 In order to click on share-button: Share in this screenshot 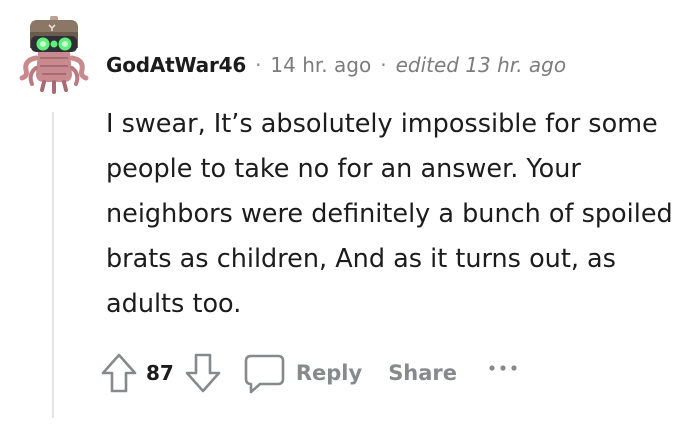, I will do `click(422, 373)`.